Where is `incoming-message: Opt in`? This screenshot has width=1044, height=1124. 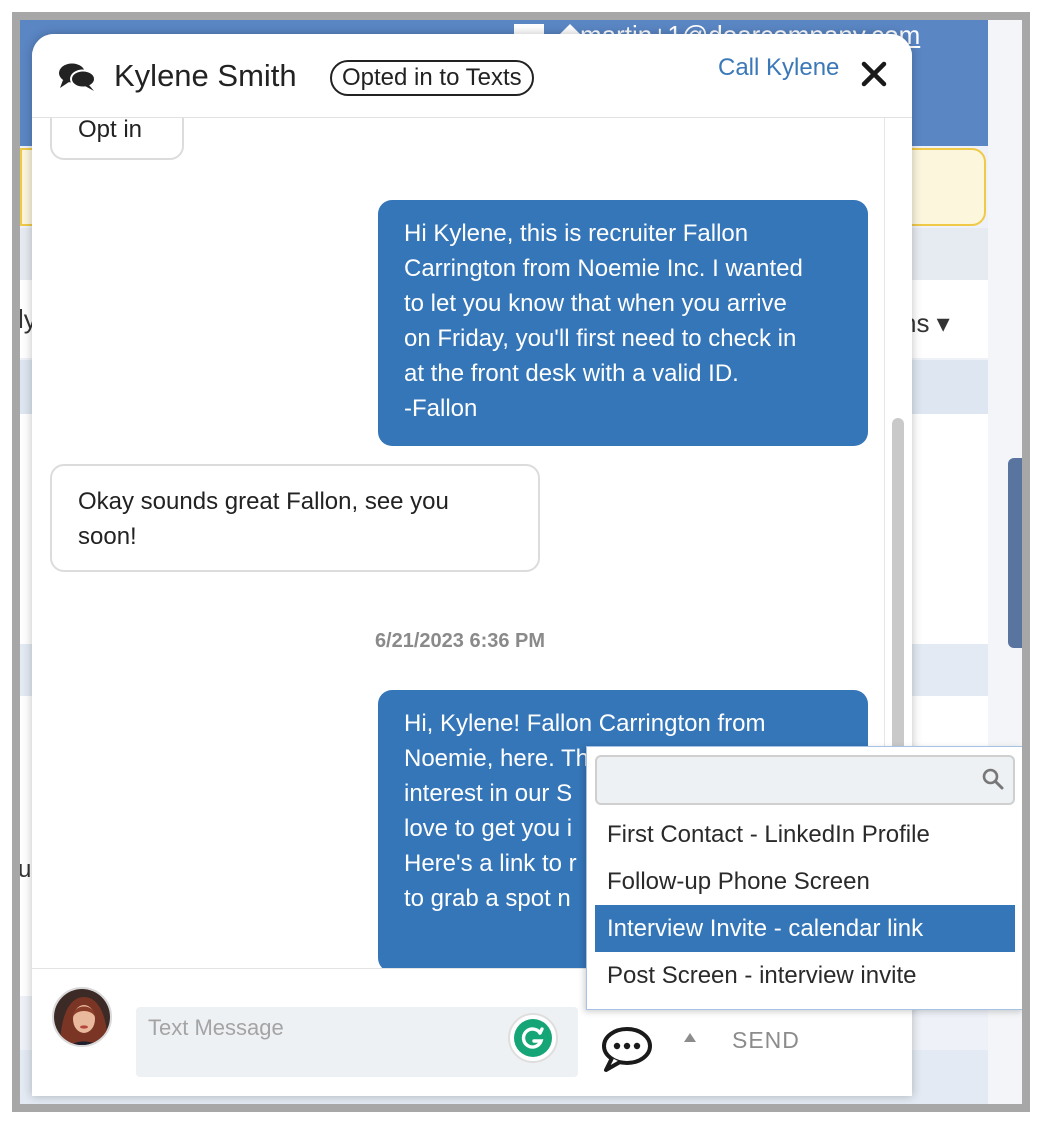 incoming-message: Opt in is located at coordinates (117, 139).